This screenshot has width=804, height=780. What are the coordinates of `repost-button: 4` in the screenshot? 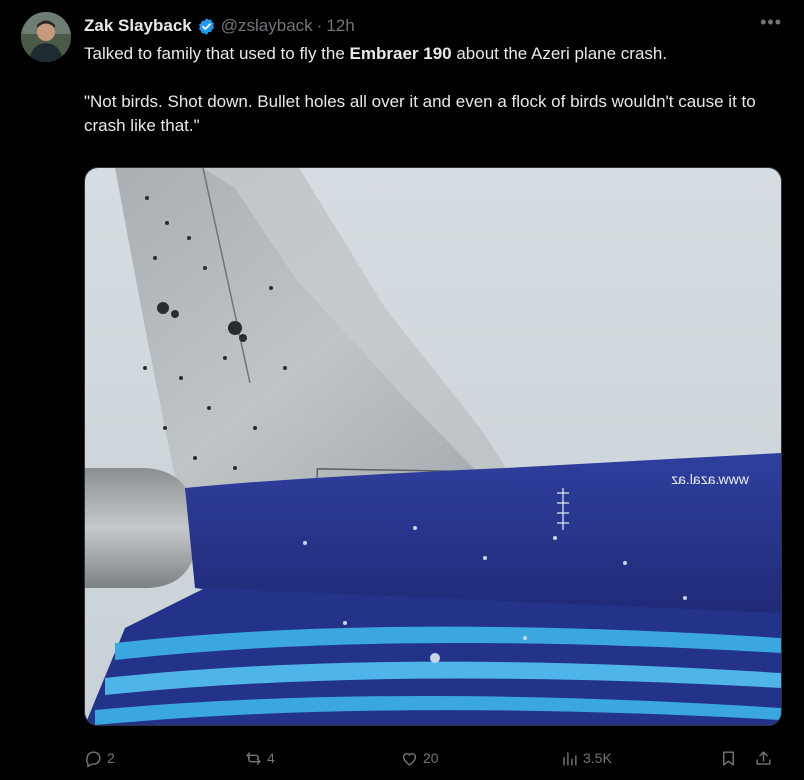 It's located at (259, 758).